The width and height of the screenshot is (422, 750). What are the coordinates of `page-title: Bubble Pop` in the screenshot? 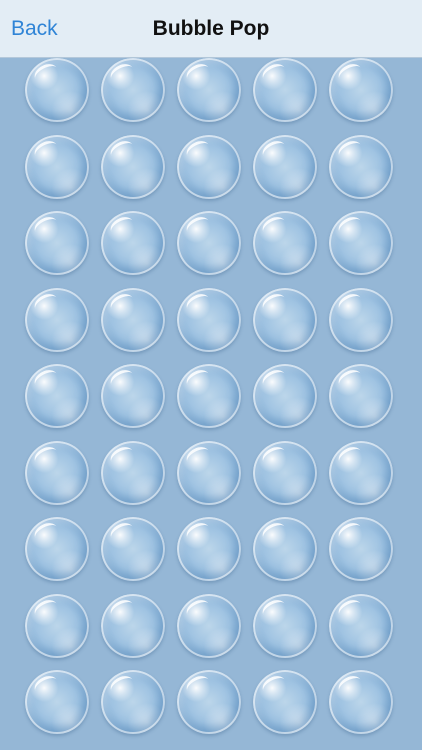 It's located at (211, 28).